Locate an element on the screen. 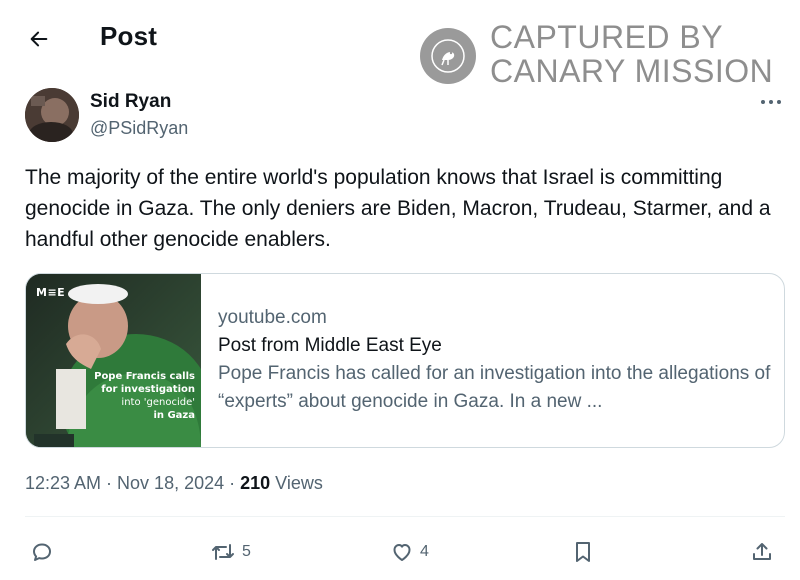  repost-button: 5 is located at coordinates (230, 552).